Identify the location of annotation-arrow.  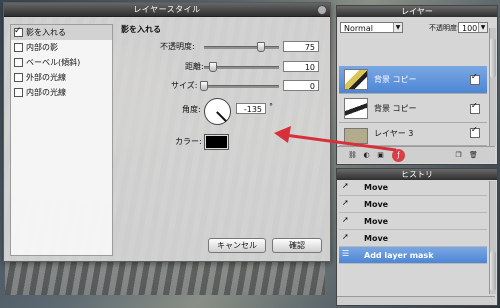
(335, 139).